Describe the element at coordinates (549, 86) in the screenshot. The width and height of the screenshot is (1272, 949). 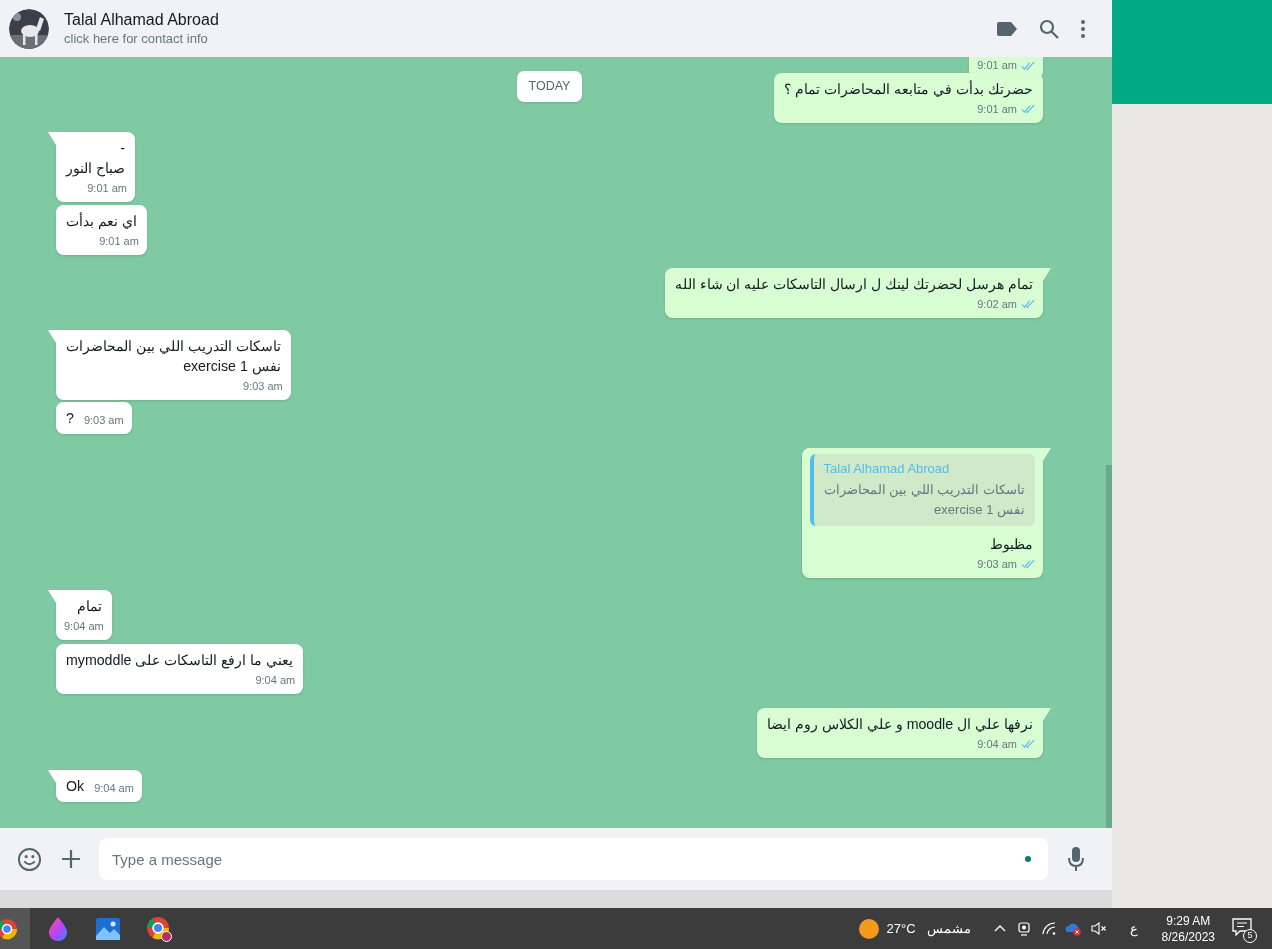
I see `date-chip: TODAY` at that location.